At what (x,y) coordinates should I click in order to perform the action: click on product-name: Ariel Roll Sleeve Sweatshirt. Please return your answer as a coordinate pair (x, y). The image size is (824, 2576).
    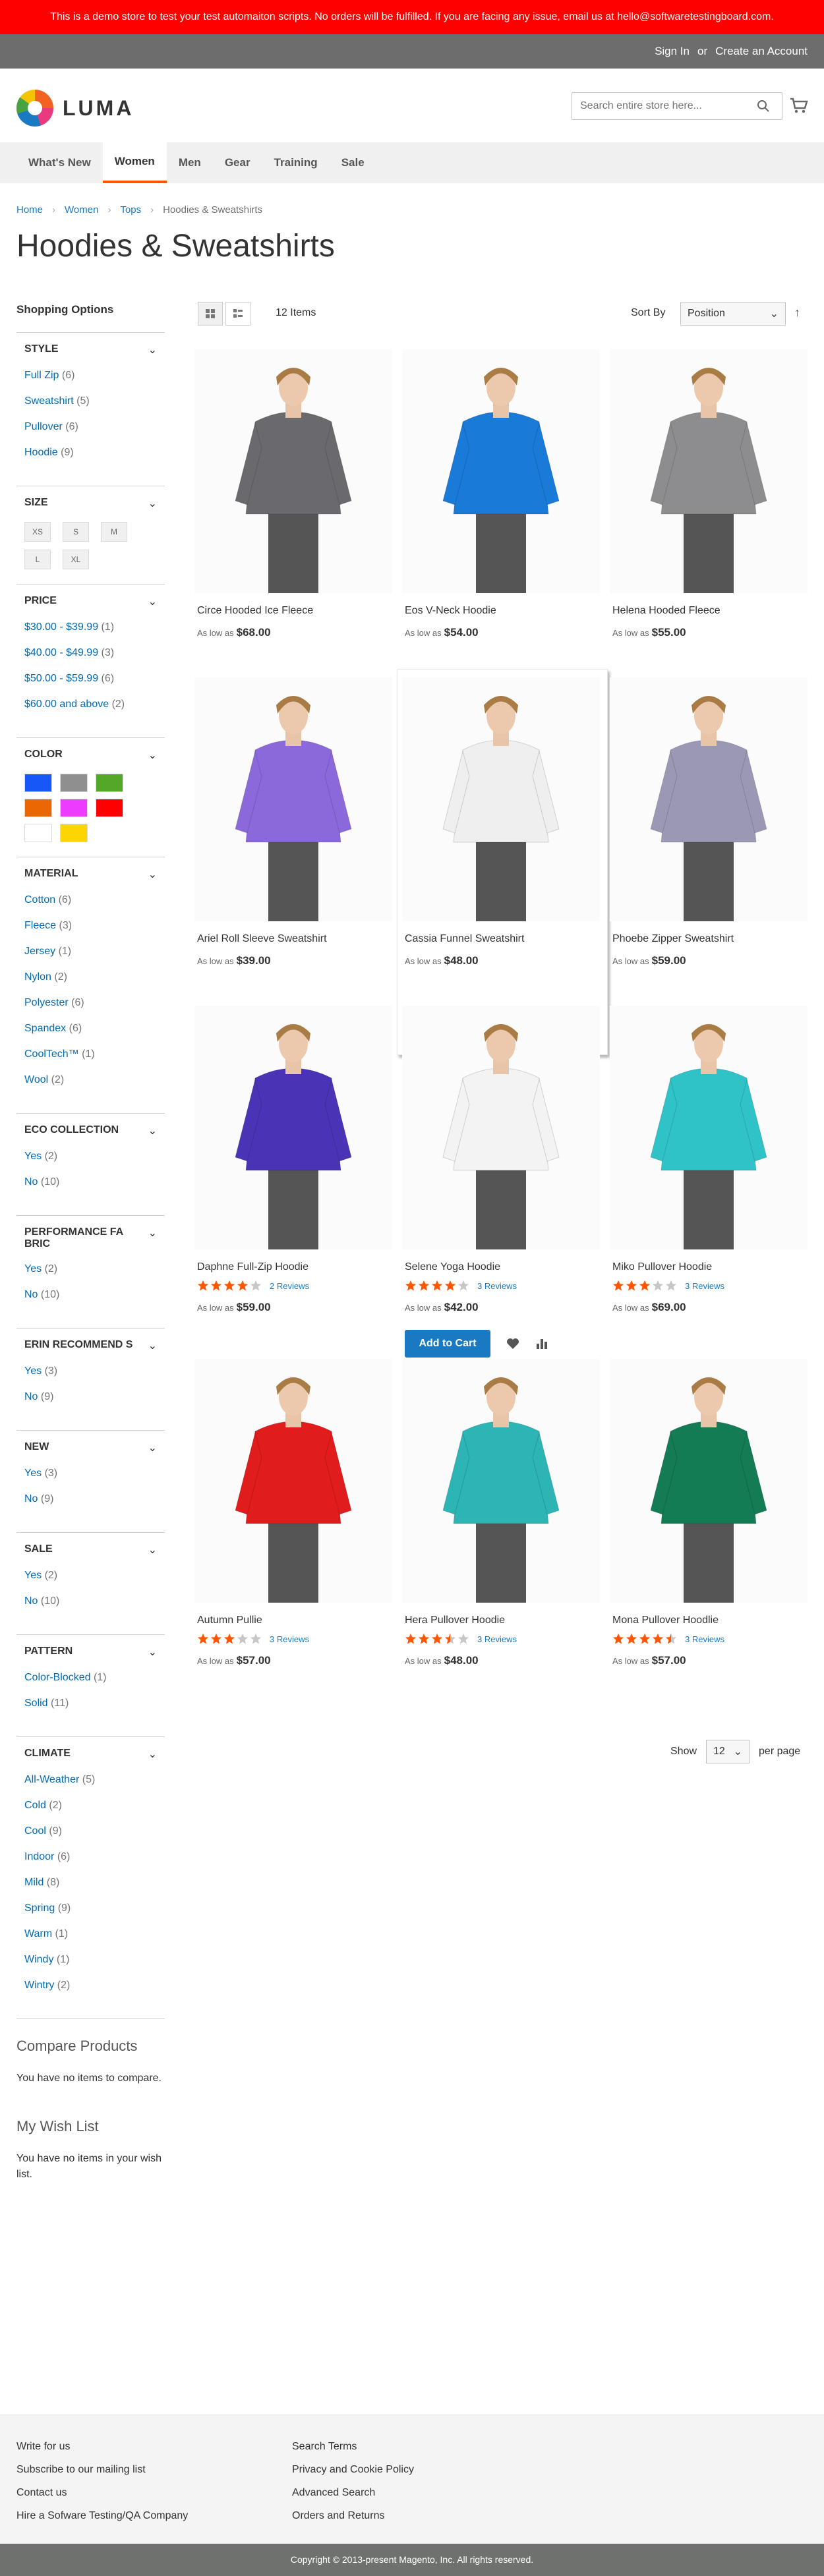
    Looking at the image, I should click on (294, 939).